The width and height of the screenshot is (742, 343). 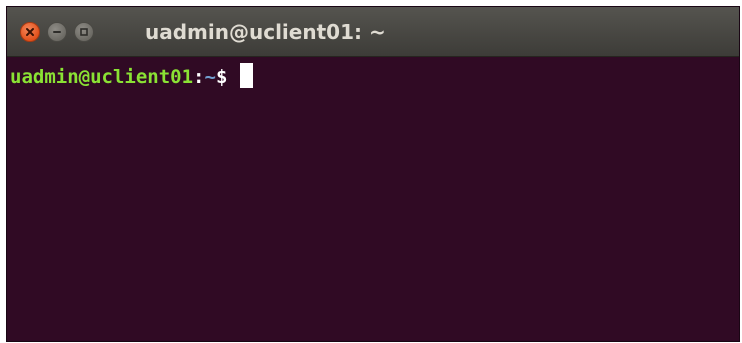 I want to click on close-icon, so click(x=30, y=32).